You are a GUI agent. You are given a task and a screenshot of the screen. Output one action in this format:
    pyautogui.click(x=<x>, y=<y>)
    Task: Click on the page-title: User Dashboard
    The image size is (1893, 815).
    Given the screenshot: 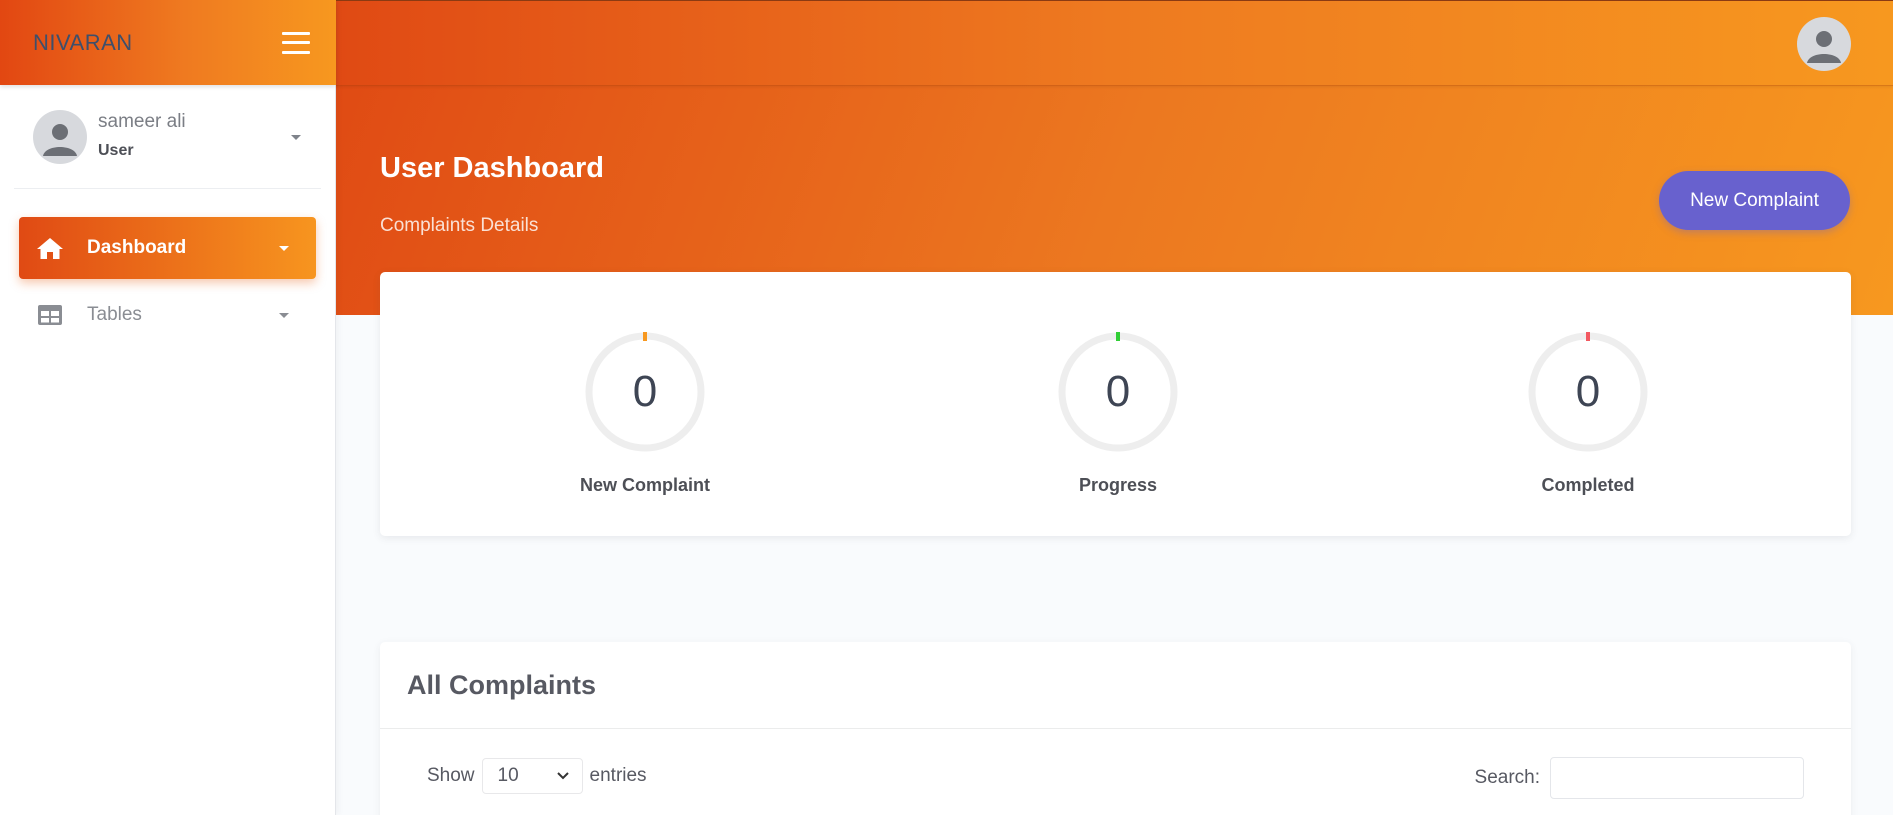 What is the action you would take?
    pyautogui.click(x=492, y=168)
    